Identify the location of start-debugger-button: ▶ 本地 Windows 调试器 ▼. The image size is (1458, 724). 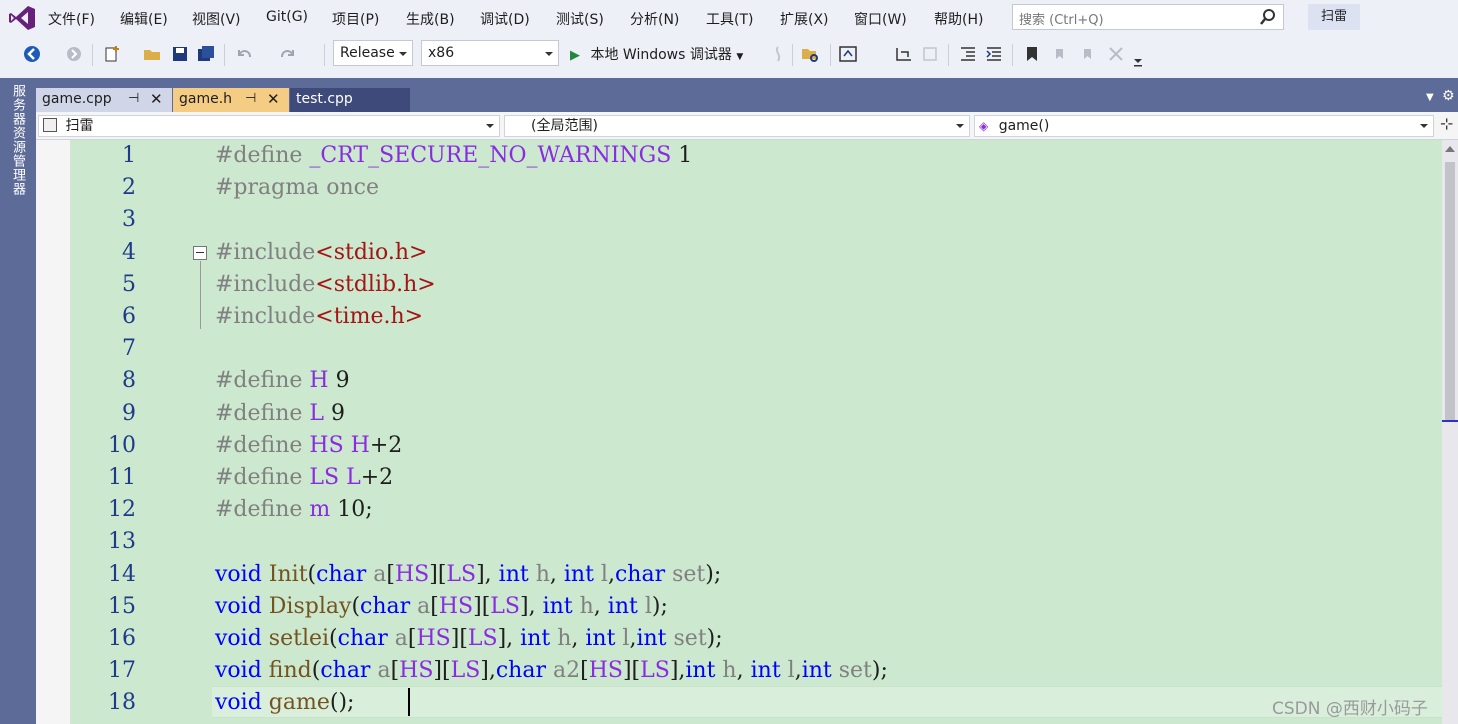
(656, 54).